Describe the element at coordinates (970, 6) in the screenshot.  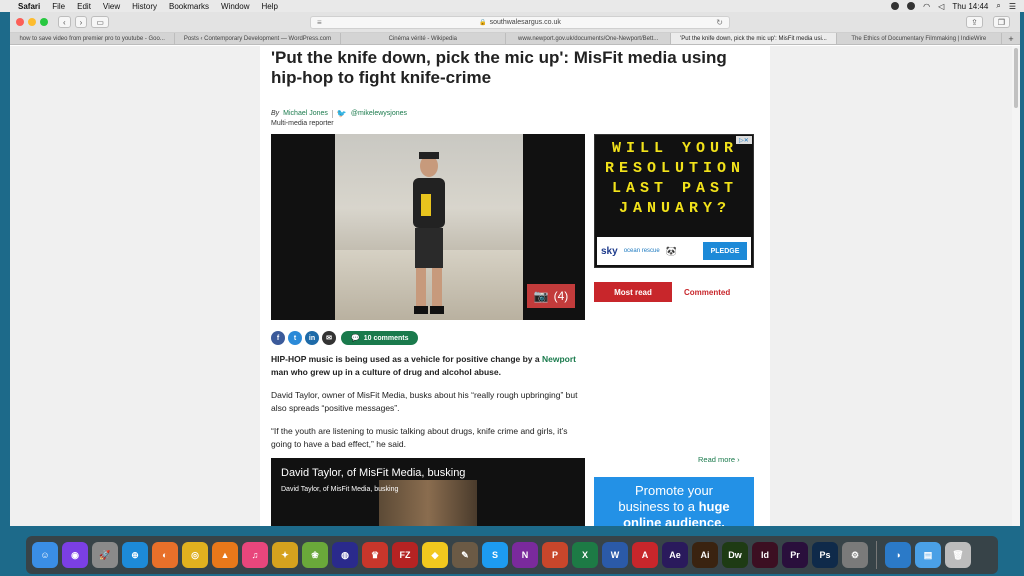
I see `menubar-clock: Thu 14:44` at that location.